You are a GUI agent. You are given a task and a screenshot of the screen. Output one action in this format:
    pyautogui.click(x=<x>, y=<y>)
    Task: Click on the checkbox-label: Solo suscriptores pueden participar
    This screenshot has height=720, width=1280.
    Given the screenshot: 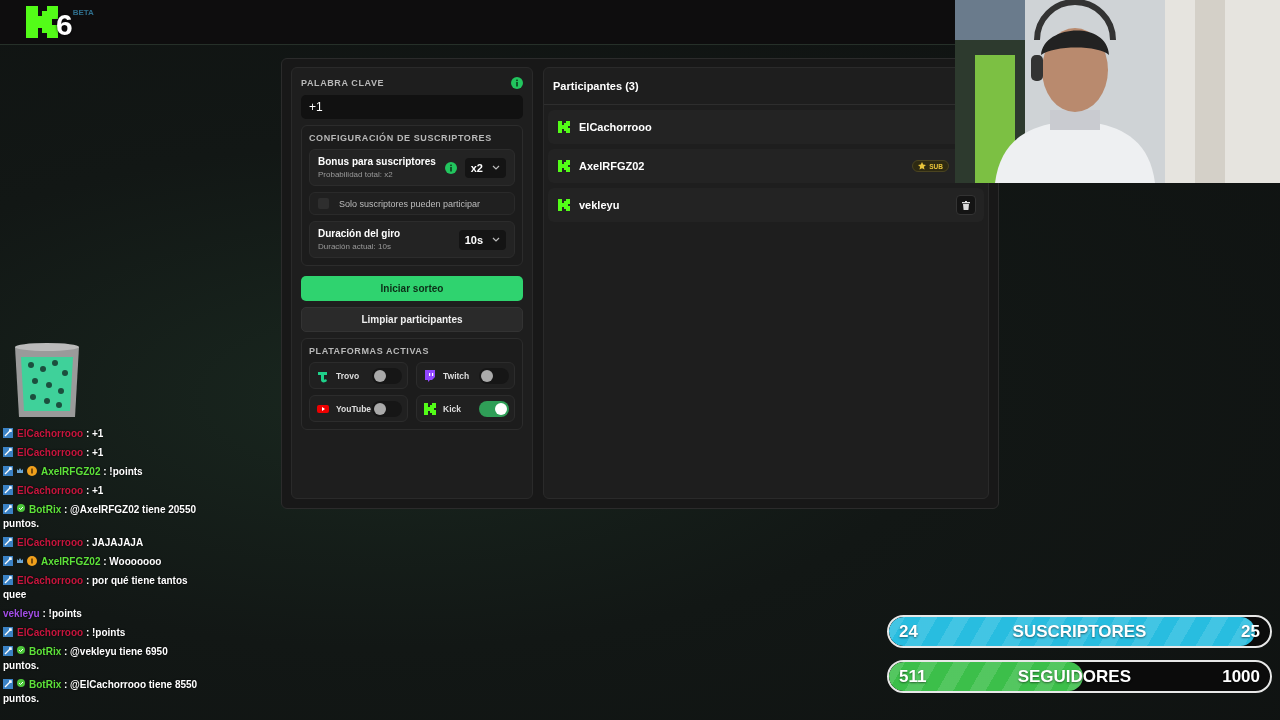 What is the action you would take?
    pyautogui.click(x=410, y=203)
    